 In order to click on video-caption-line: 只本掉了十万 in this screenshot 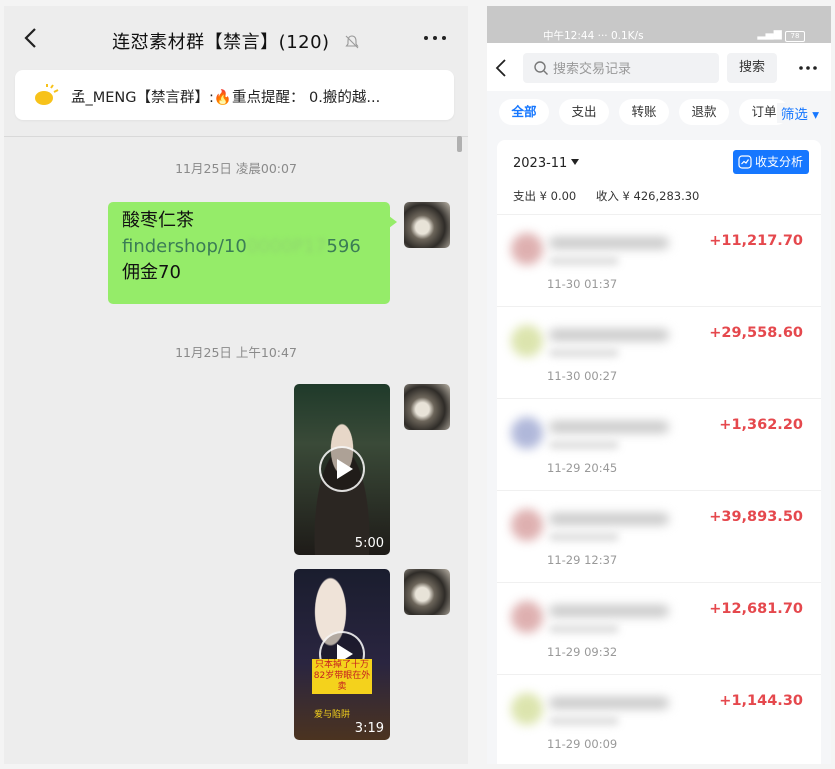, I will do `click(341, 665)`.